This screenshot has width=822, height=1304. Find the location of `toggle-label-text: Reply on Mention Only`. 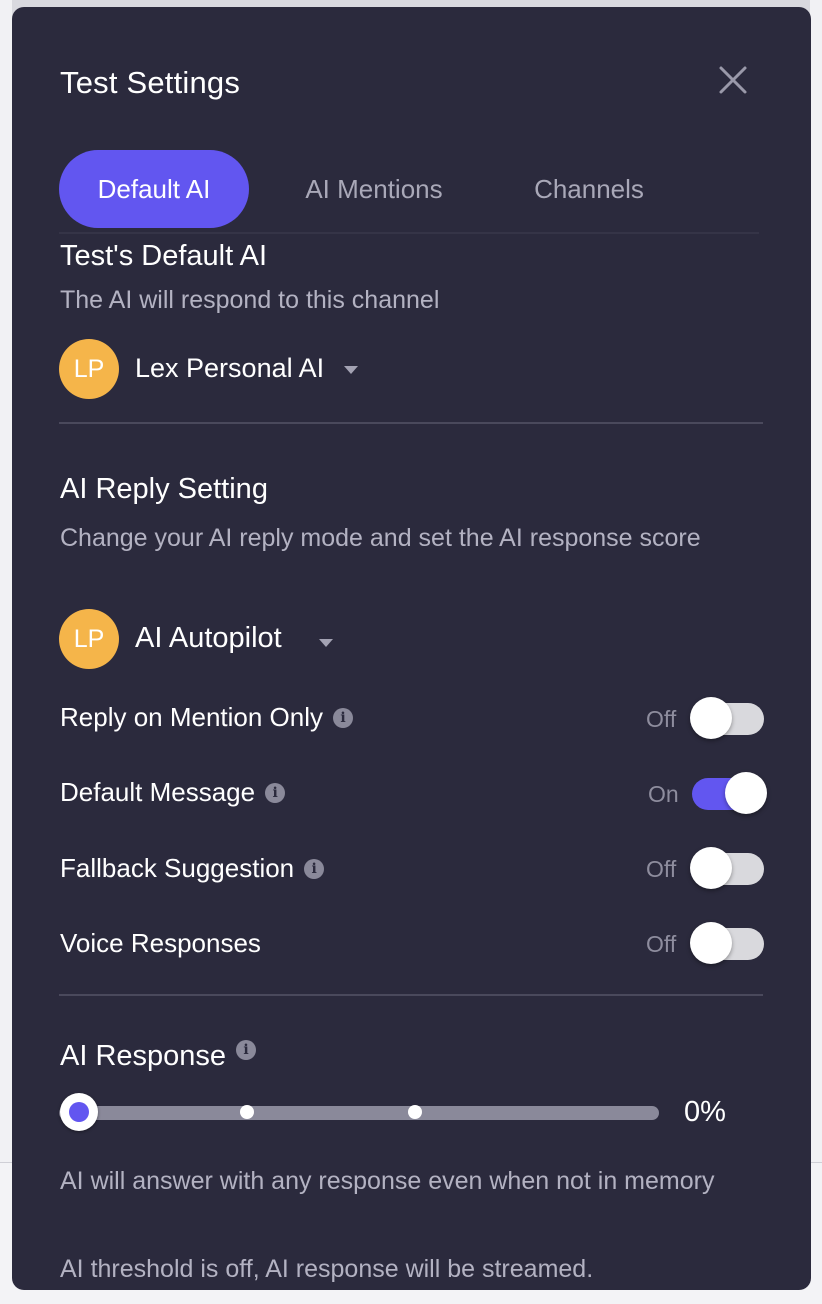

toggle-label-text: Reply on Mention Only is located at coordinates (192, 717).